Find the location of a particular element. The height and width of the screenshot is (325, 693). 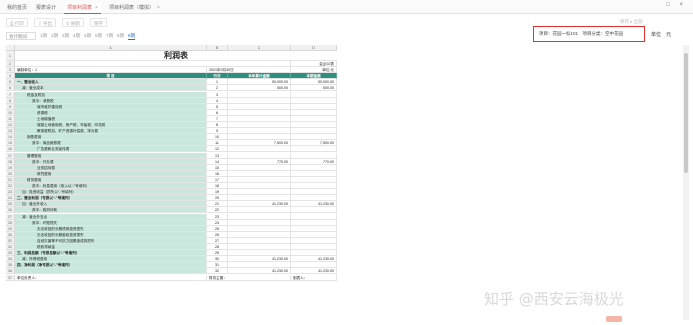

period-tab-6: 6期 is located at coordinates (98, 36).